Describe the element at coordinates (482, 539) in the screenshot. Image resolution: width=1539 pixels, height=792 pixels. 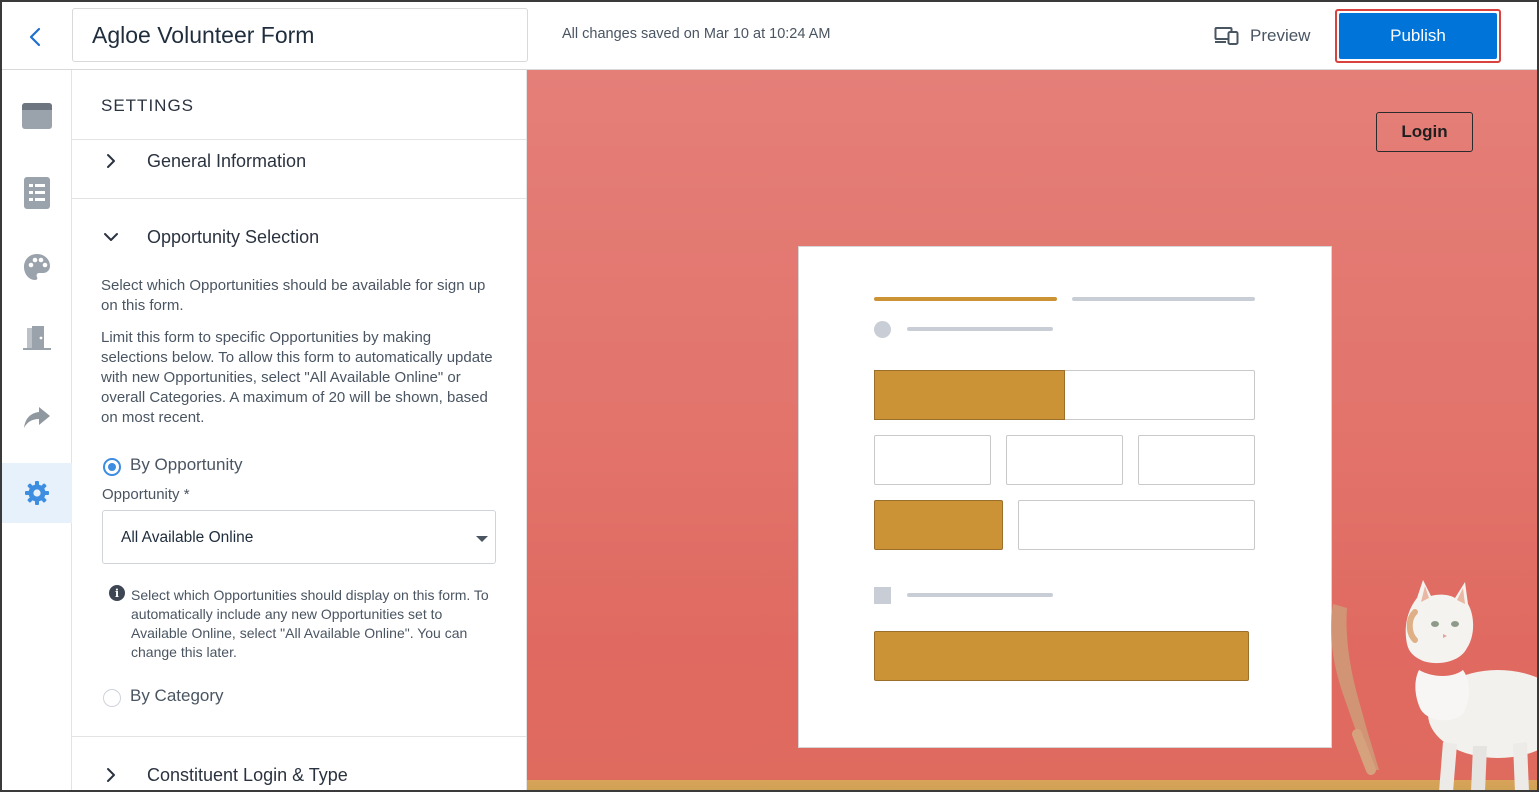
I see `caret-down-icon` at that location.